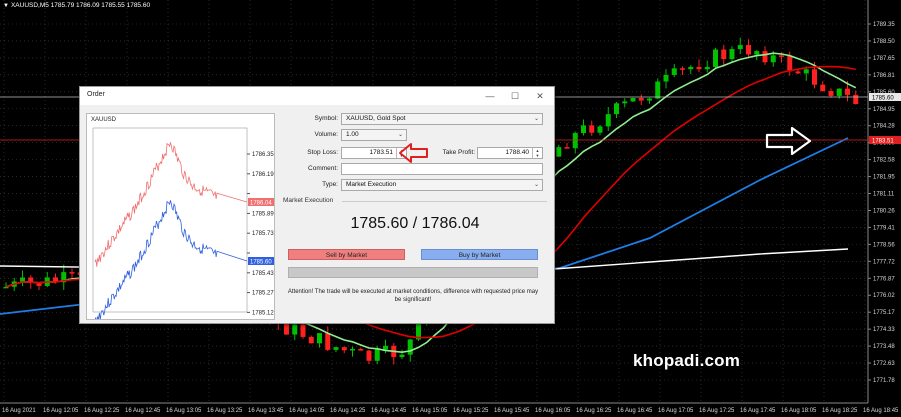 The image size is (901, 417). Describe the element at coordinates (413, 272) in the screenshot. I see `close-order-button` at that location.